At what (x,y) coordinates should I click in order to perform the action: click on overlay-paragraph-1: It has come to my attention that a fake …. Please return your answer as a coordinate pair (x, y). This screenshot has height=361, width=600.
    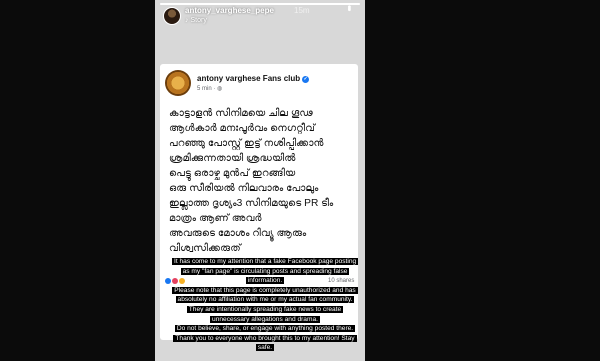
    Looking at the image, I should click on (265, 271).